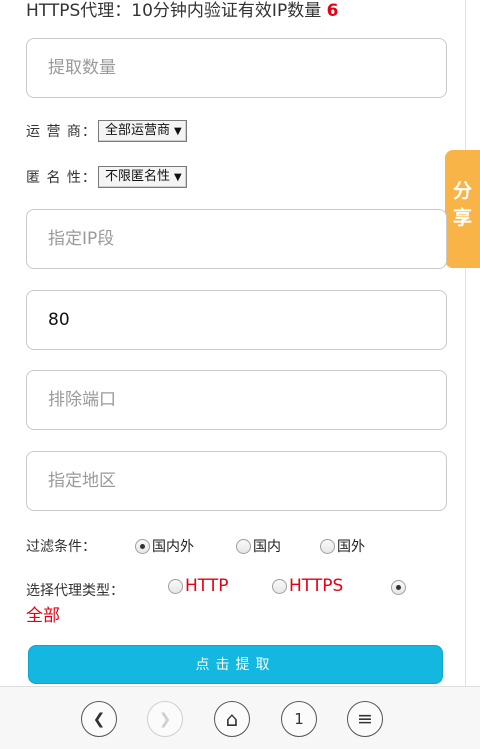  What do you see at coordinates (75, 591) in the screenshot?
I see `proxy-type-label: 选择代理类型：` at bounding box center [75, 591].